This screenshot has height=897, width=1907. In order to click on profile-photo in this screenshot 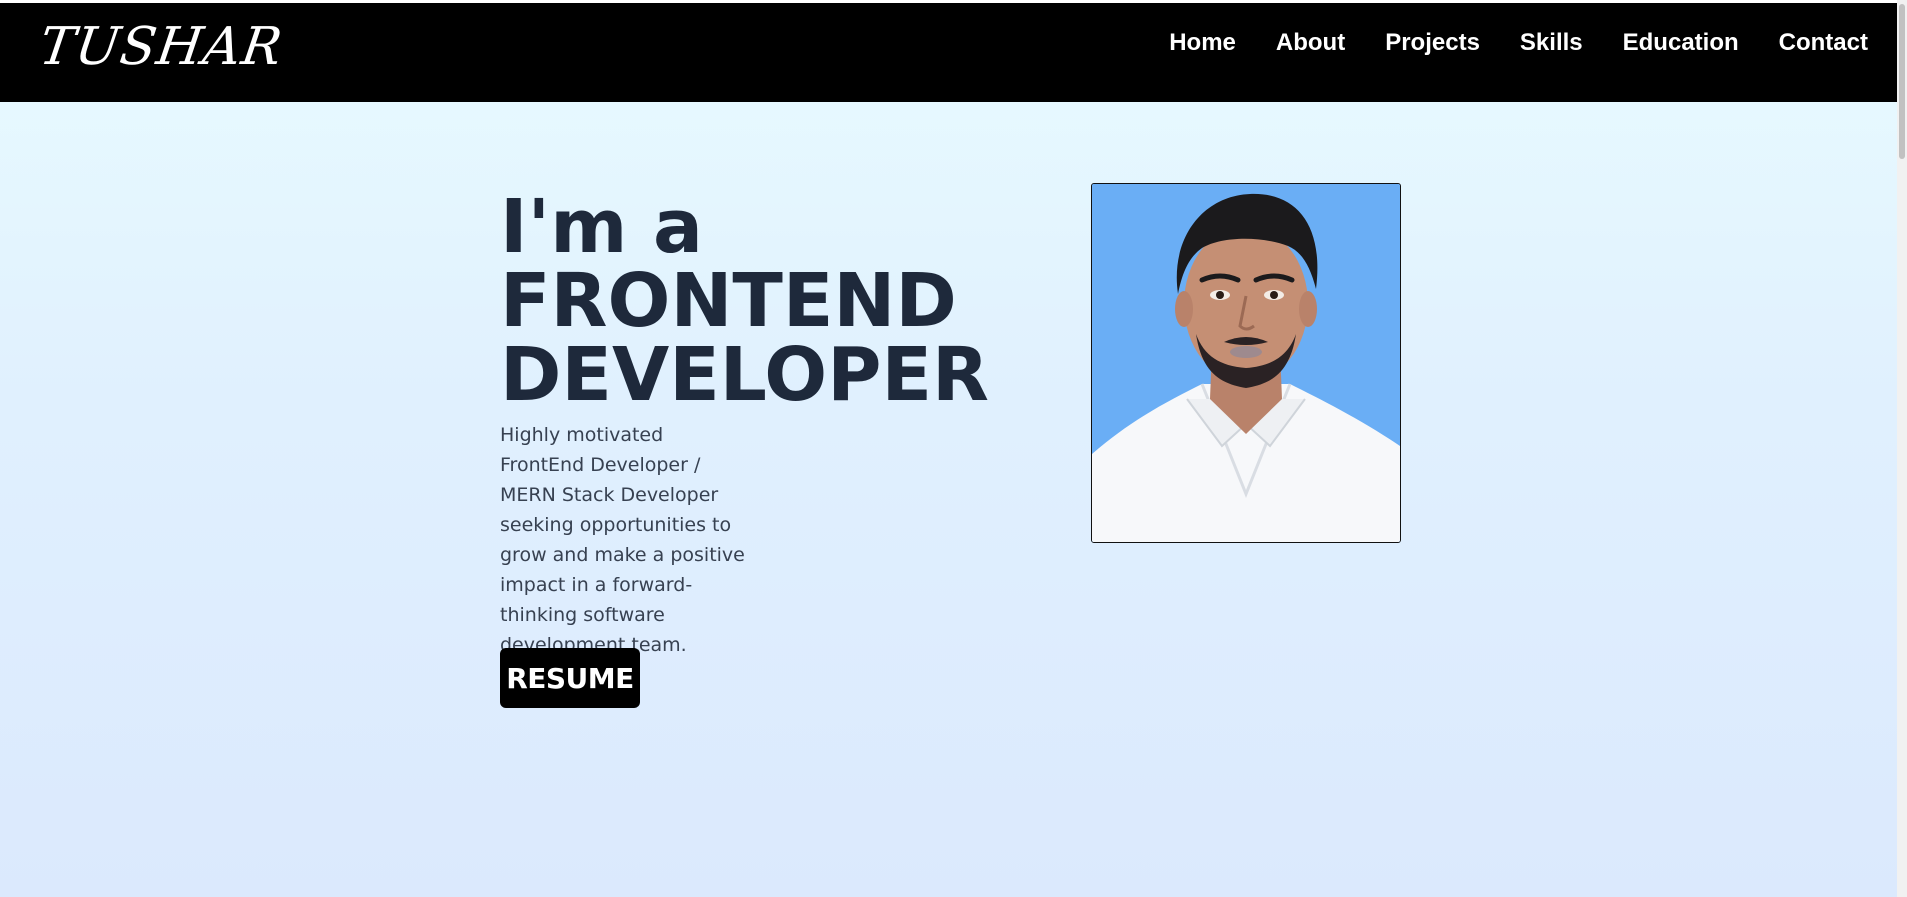, I will do `click(1246, 363)`.